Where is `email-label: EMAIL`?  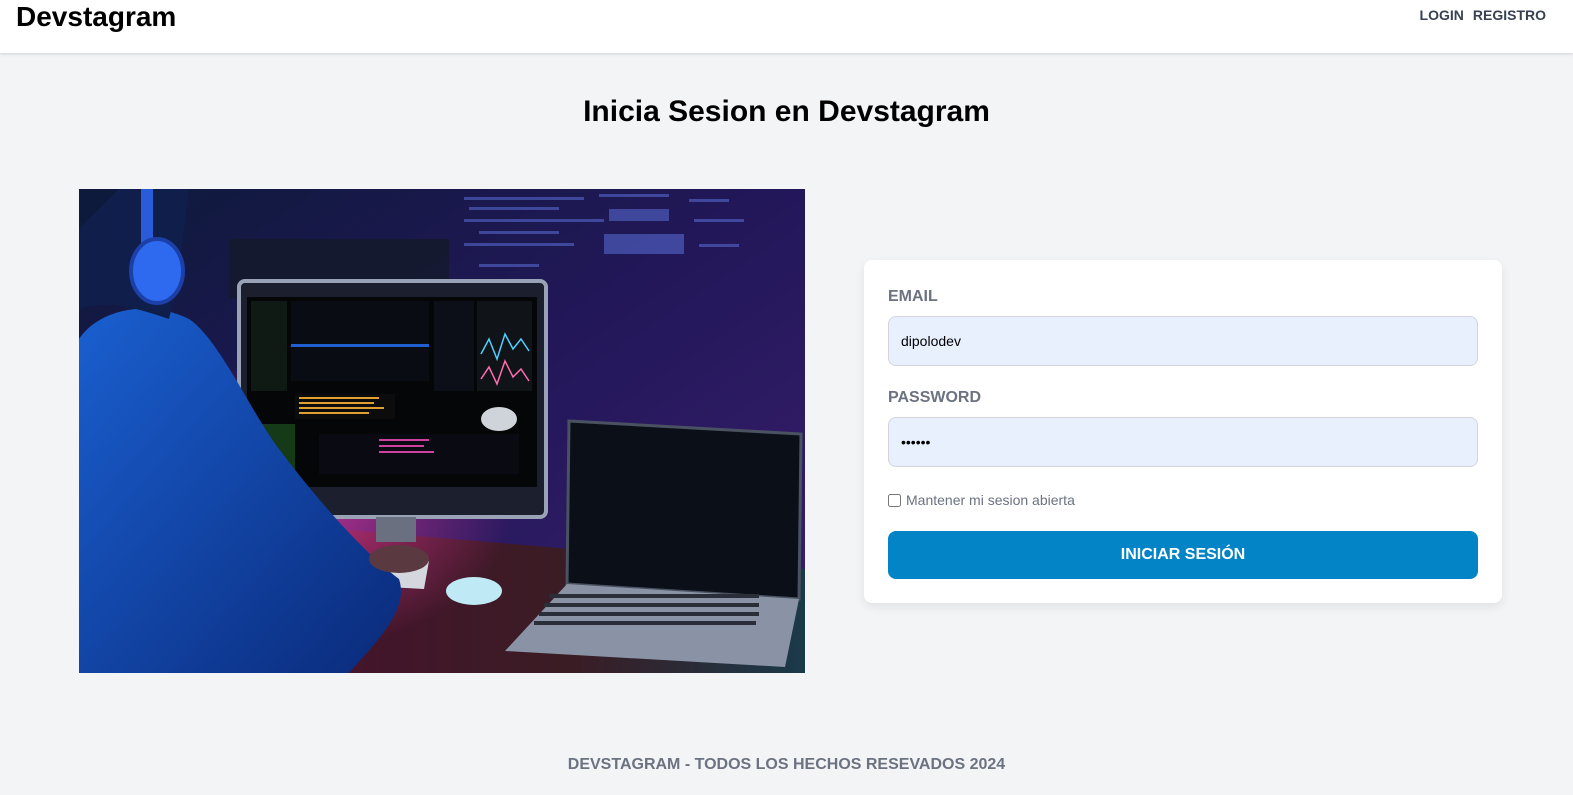 email-label: EMAIL is located at coordinates (913, 296).